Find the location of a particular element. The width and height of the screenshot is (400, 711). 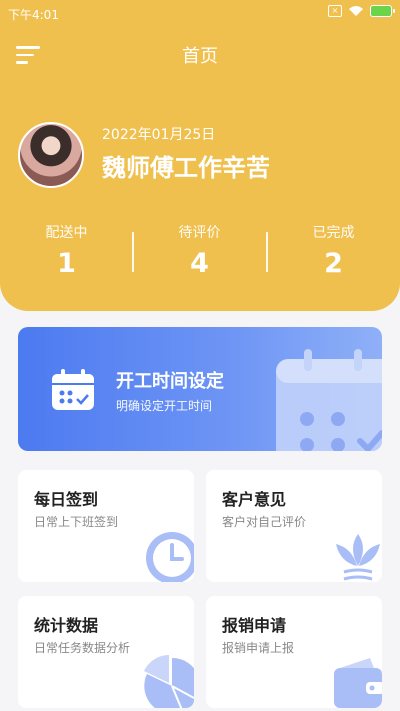

stat-delivering: 配送中 1 is located at coordinates (66, 250).